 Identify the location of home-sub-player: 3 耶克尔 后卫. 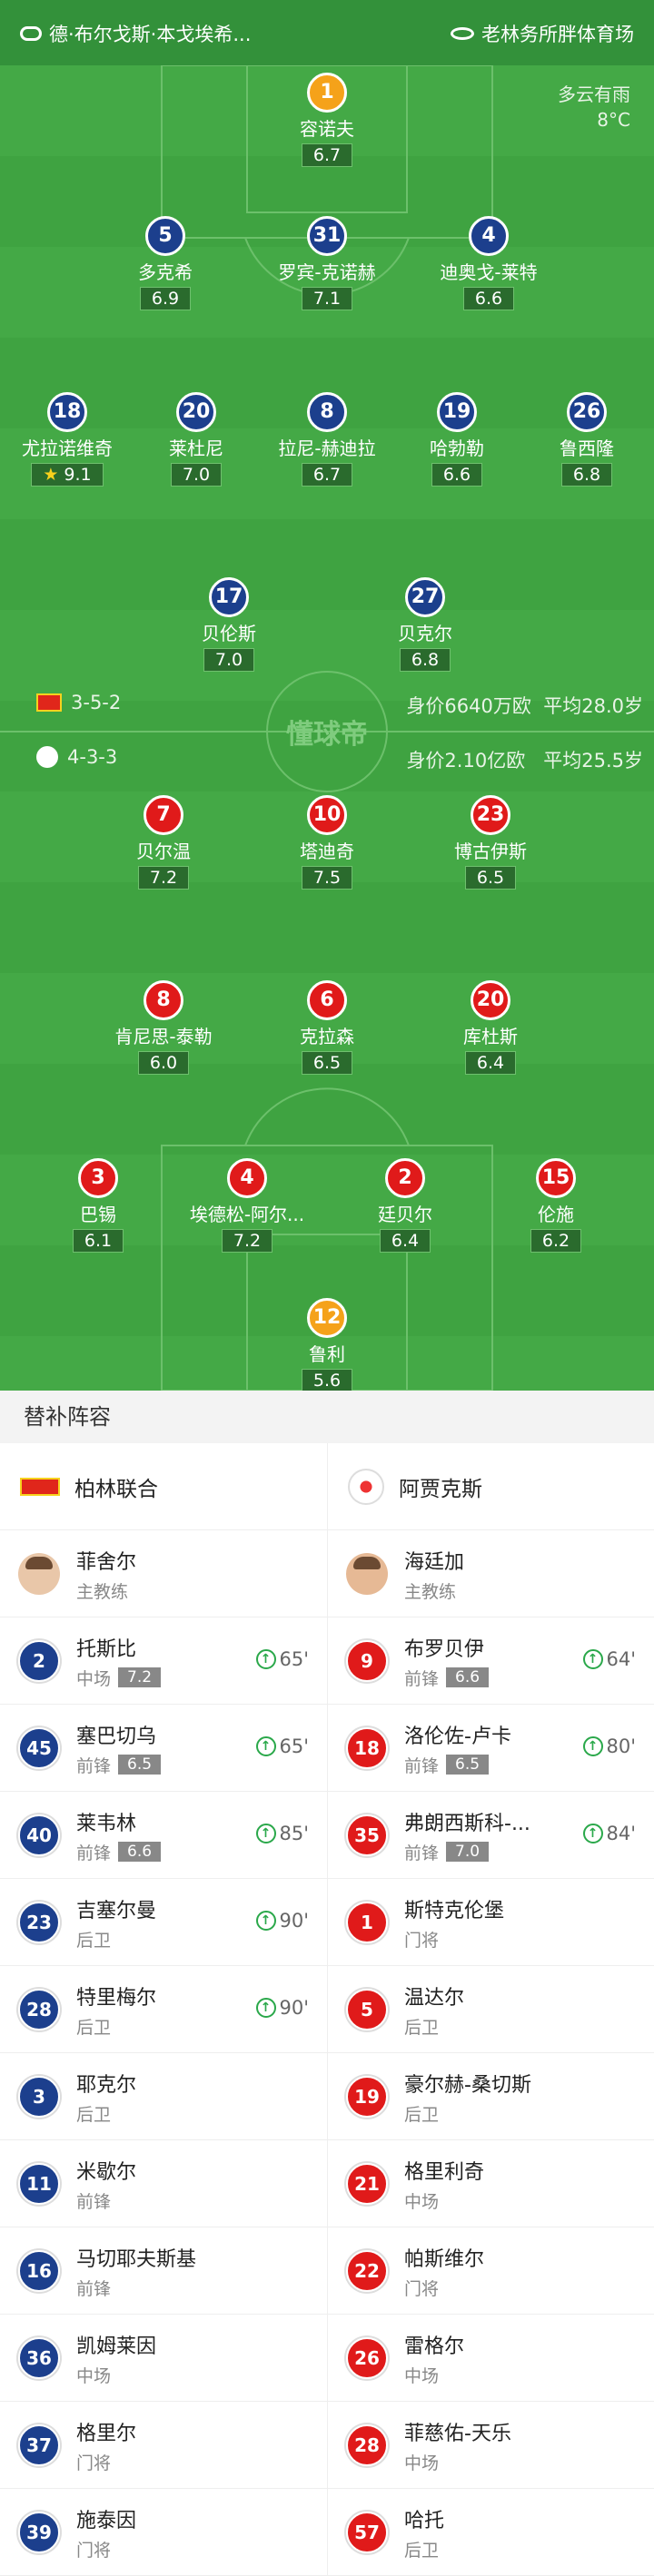
(163, 2096).